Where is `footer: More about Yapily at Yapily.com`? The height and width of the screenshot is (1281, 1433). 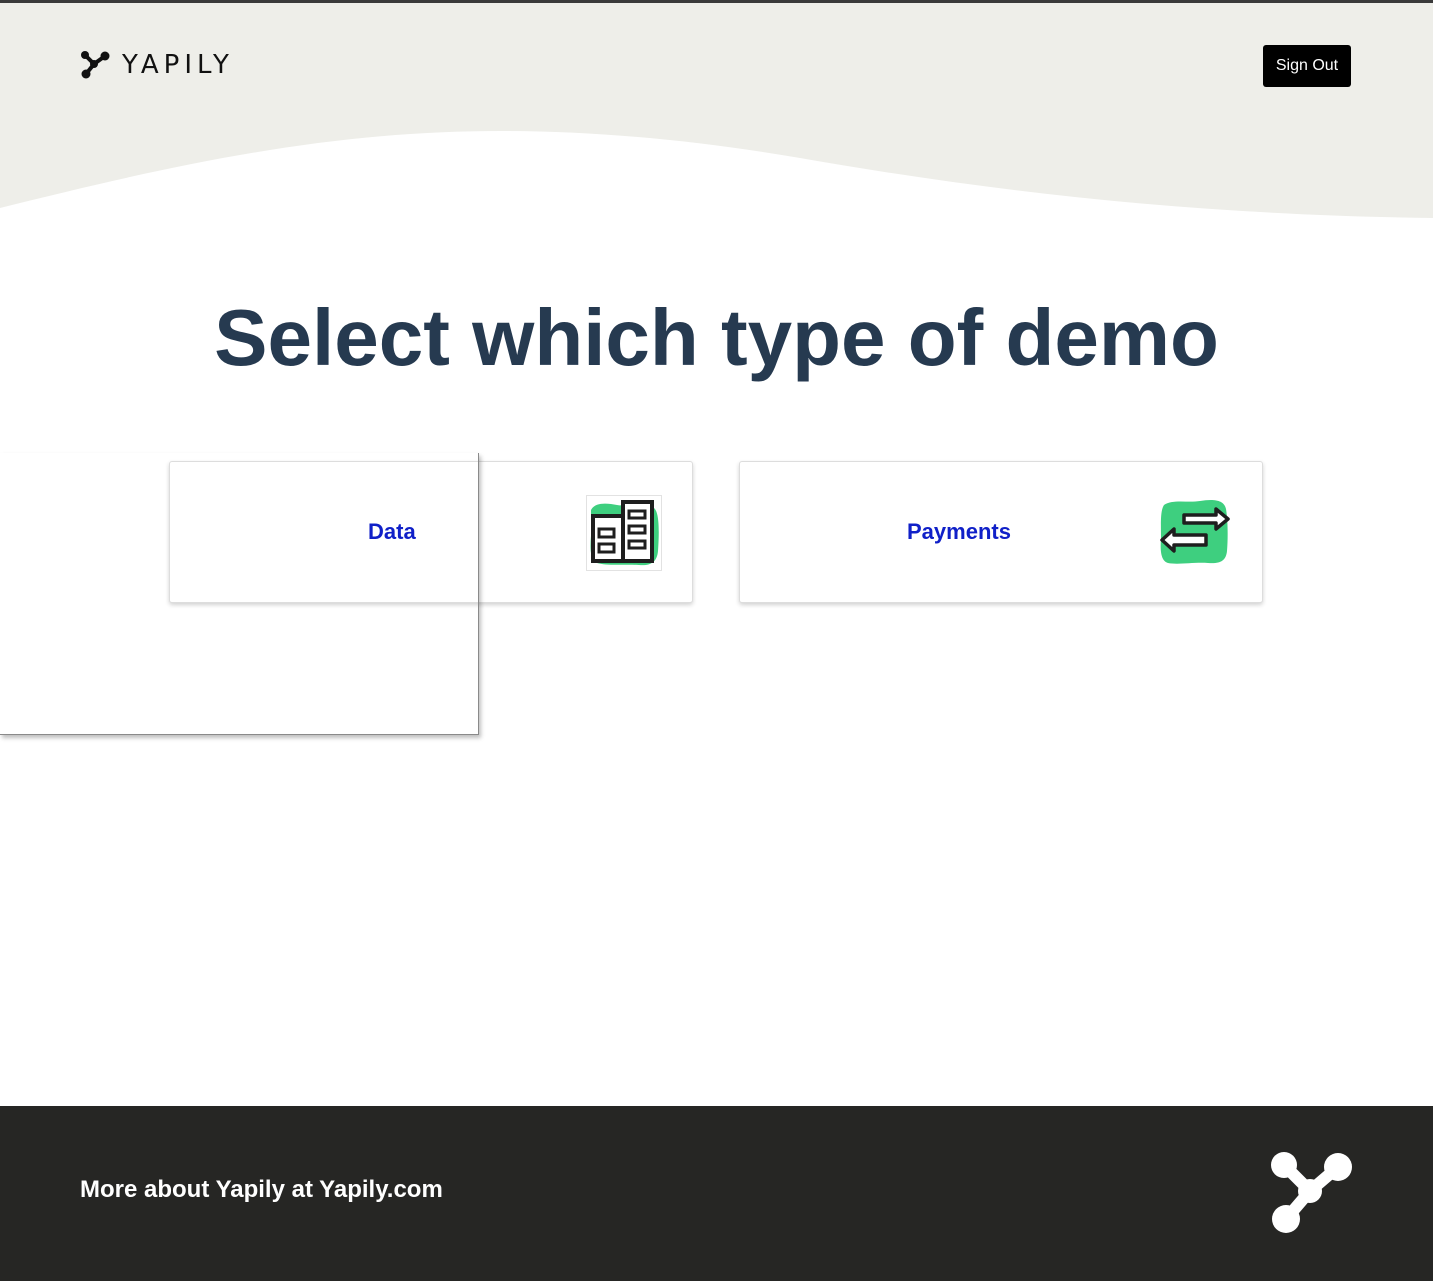
footer: More about Yapily at Yapily.com is located at coordinates (716, 1193).